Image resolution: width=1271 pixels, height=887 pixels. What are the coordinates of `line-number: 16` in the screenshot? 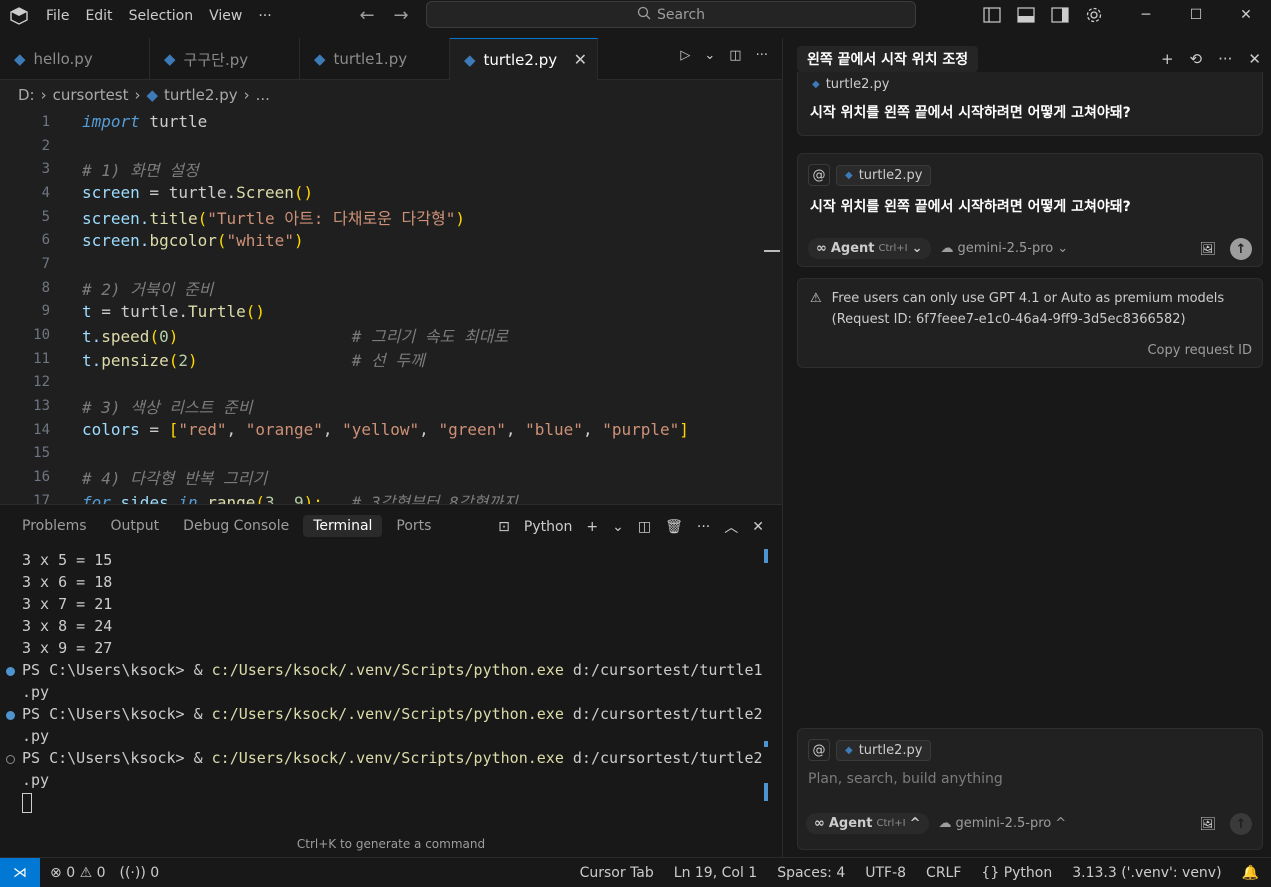 It's located at (41, 477).